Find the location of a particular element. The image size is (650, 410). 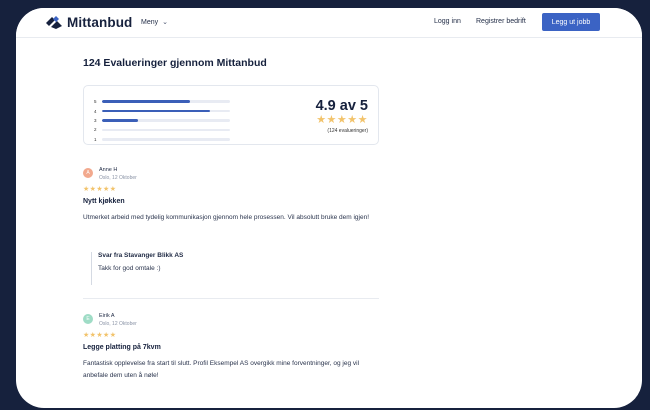

reviewer-name: Anne H is located at coordinates (108, 170).